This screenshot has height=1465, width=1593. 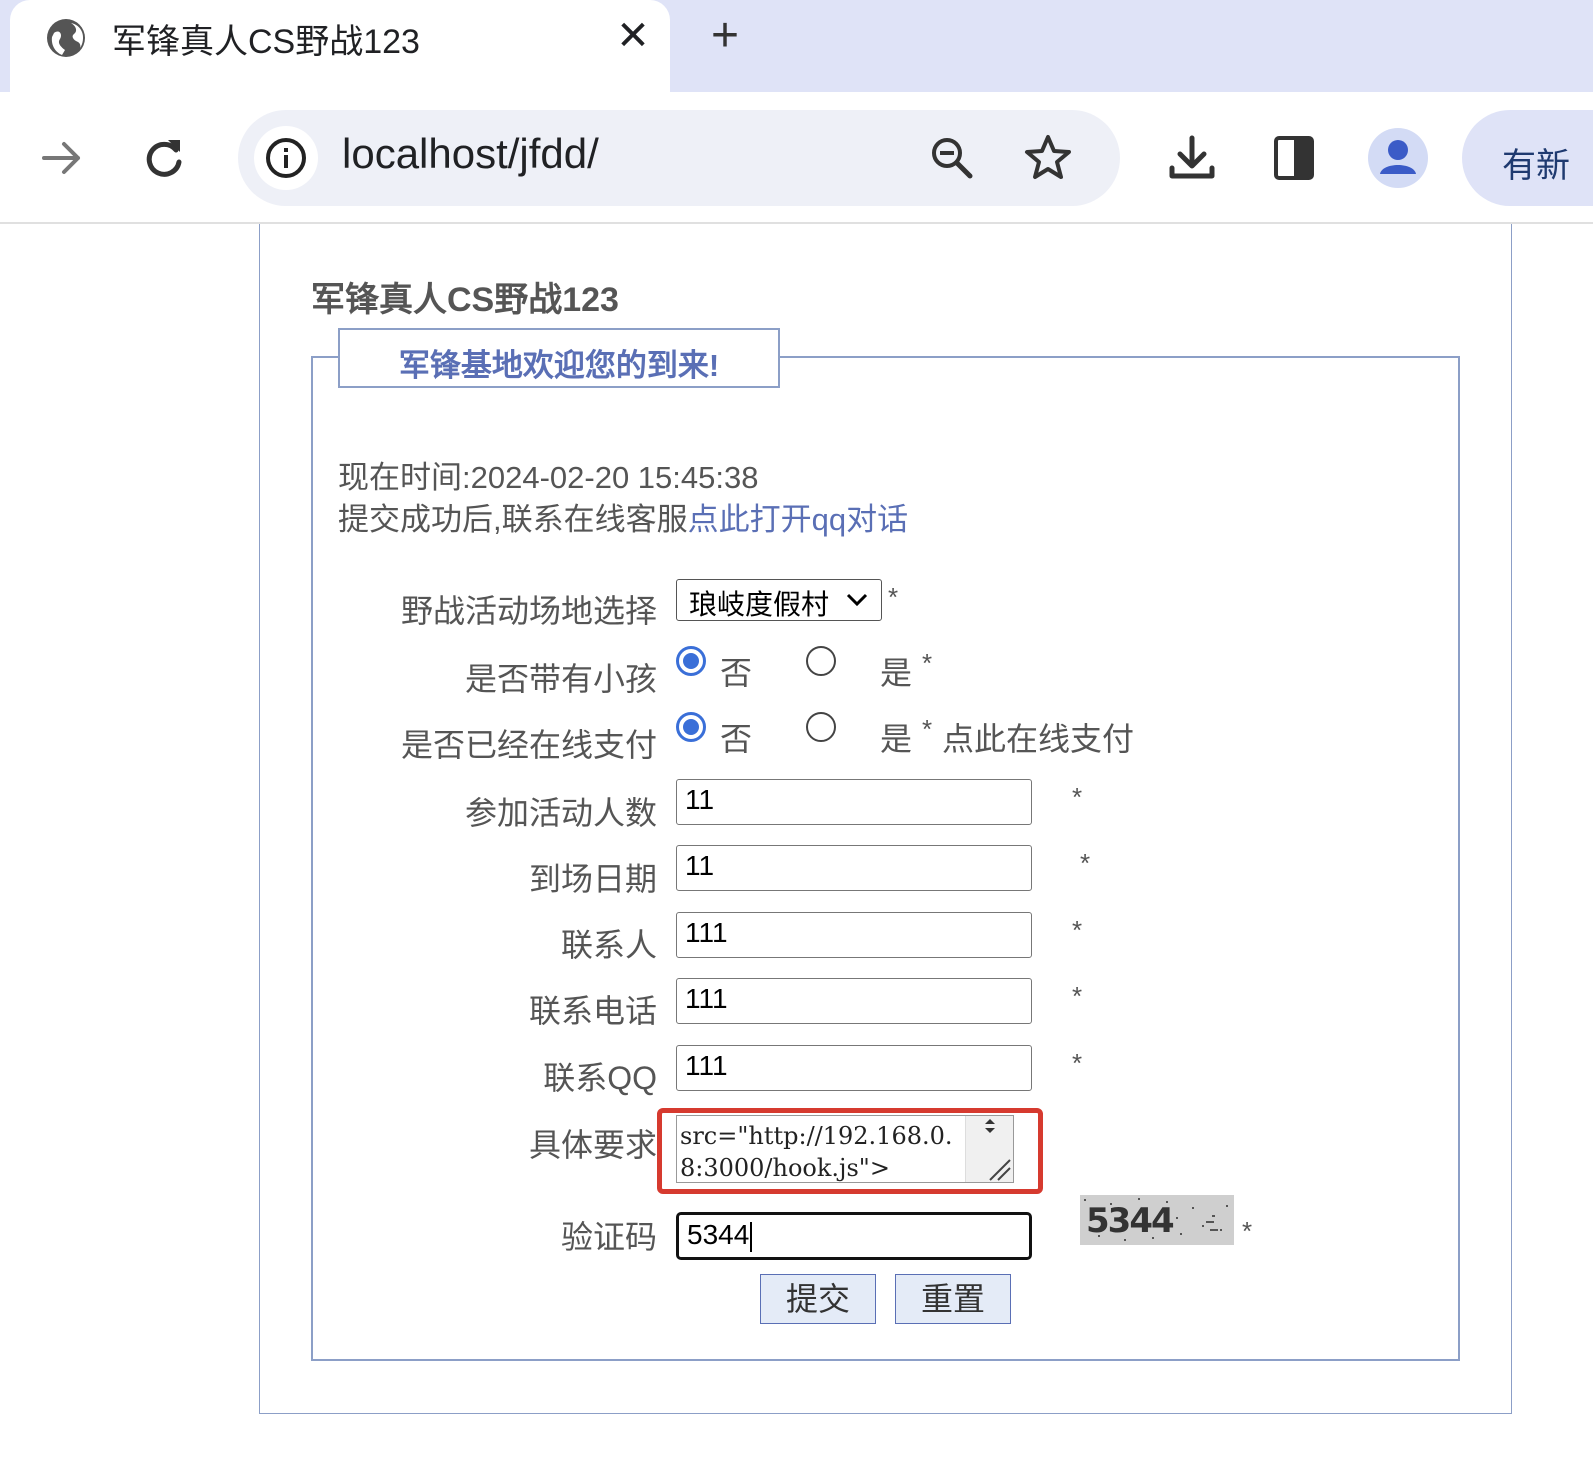 I want to click on contact-name-input: 111, so click(x=854, y=935).